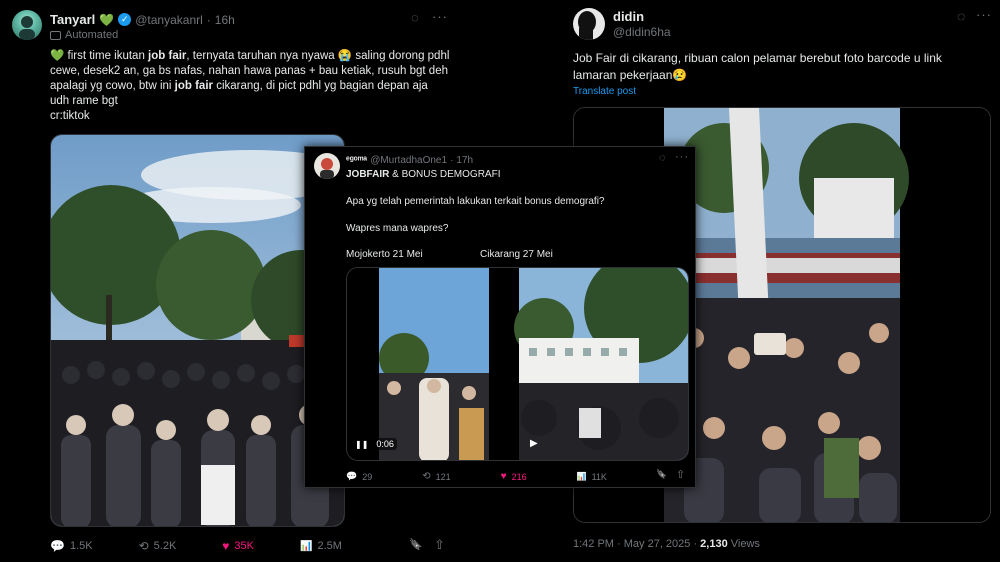 This screenshot has width=1000, height=562. I want to click on author-handle: @didin6ha, so click(642, 32).